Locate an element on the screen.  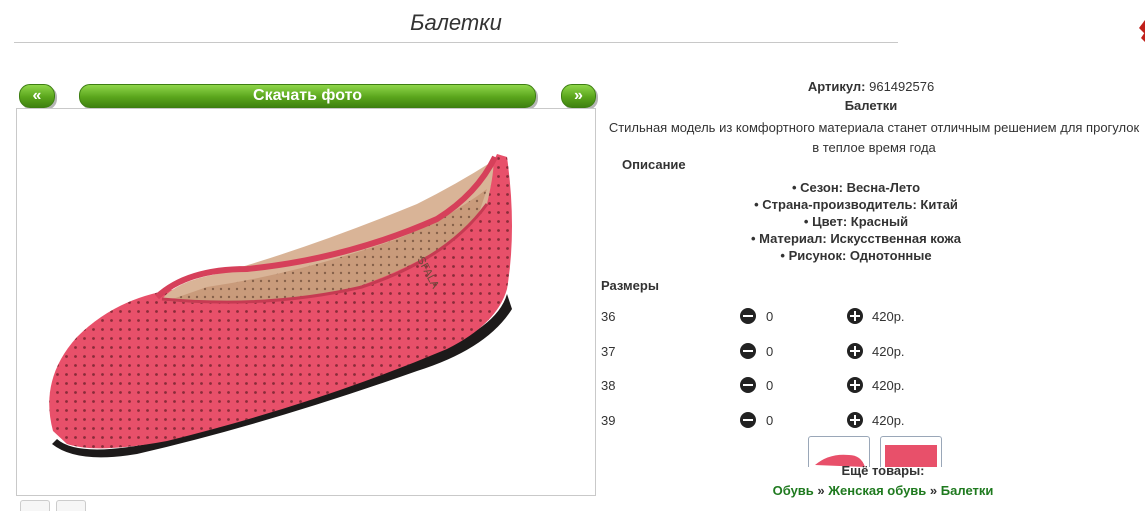
size-row: 37 0 420р. is located at coordinates (766, 352).